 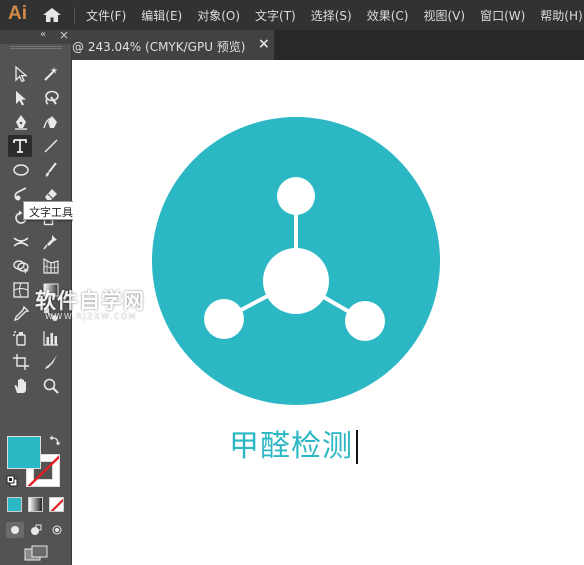 What do you see at coordinates (21, 362) in the screenshot?
I see `artboard-tool-icon` at bounding box center [21, 362].